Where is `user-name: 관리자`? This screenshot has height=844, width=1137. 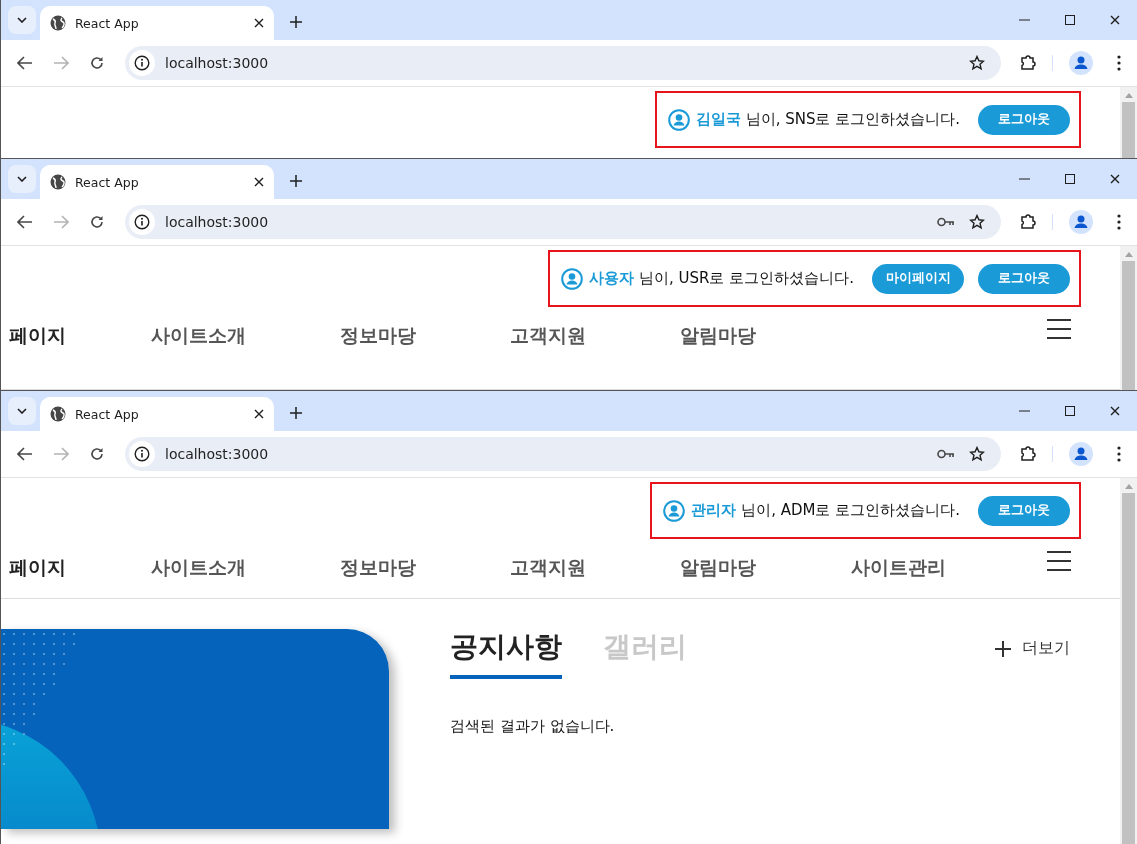
user-name: 관리자 is located at coordinates (714, 510).